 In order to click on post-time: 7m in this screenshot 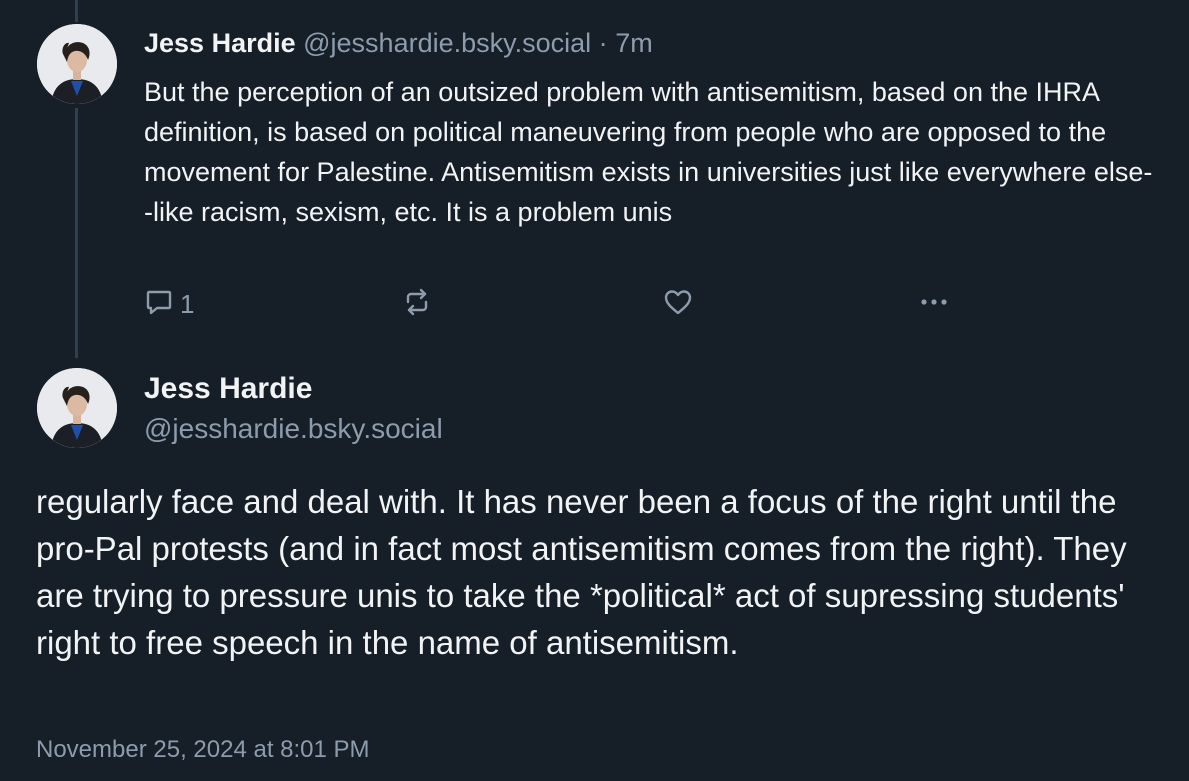, I will do `click(634, 43)`.